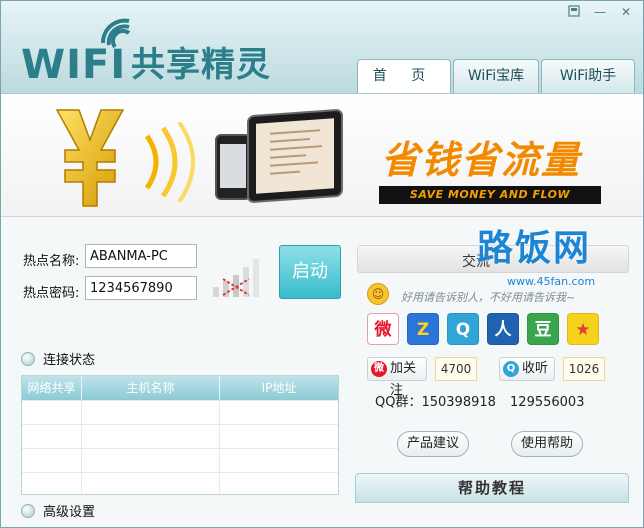  I want to click on tab-home: 首 页, so click(404, 76).